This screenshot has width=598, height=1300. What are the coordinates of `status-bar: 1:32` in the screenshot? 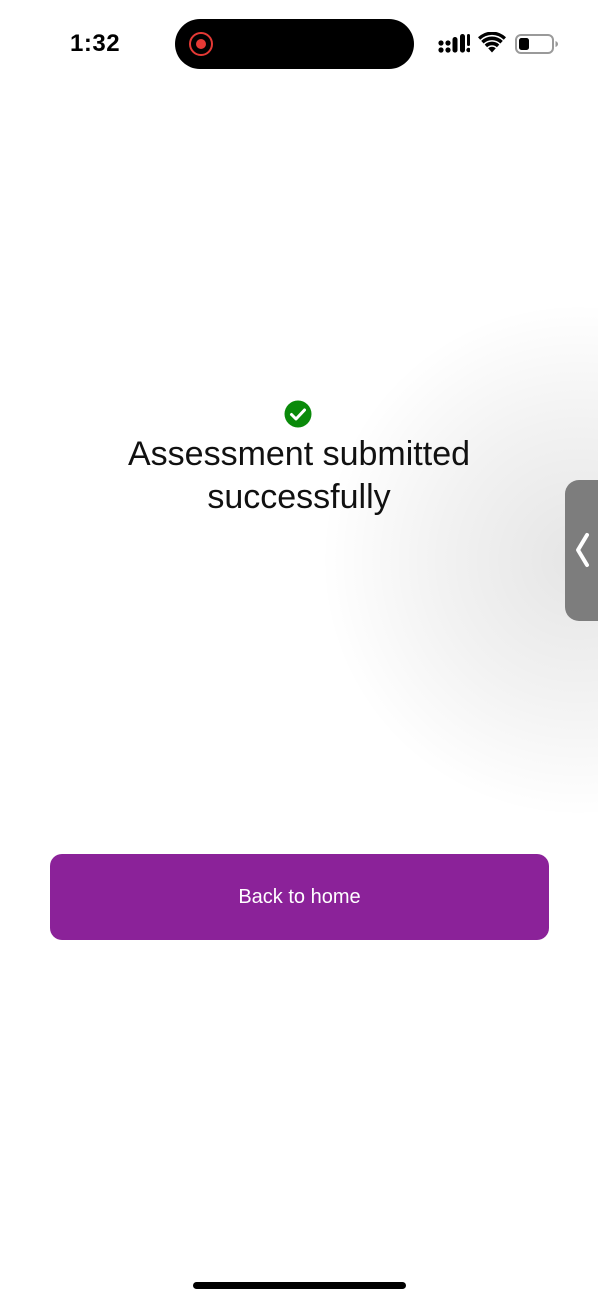 It's located at (299, 44).